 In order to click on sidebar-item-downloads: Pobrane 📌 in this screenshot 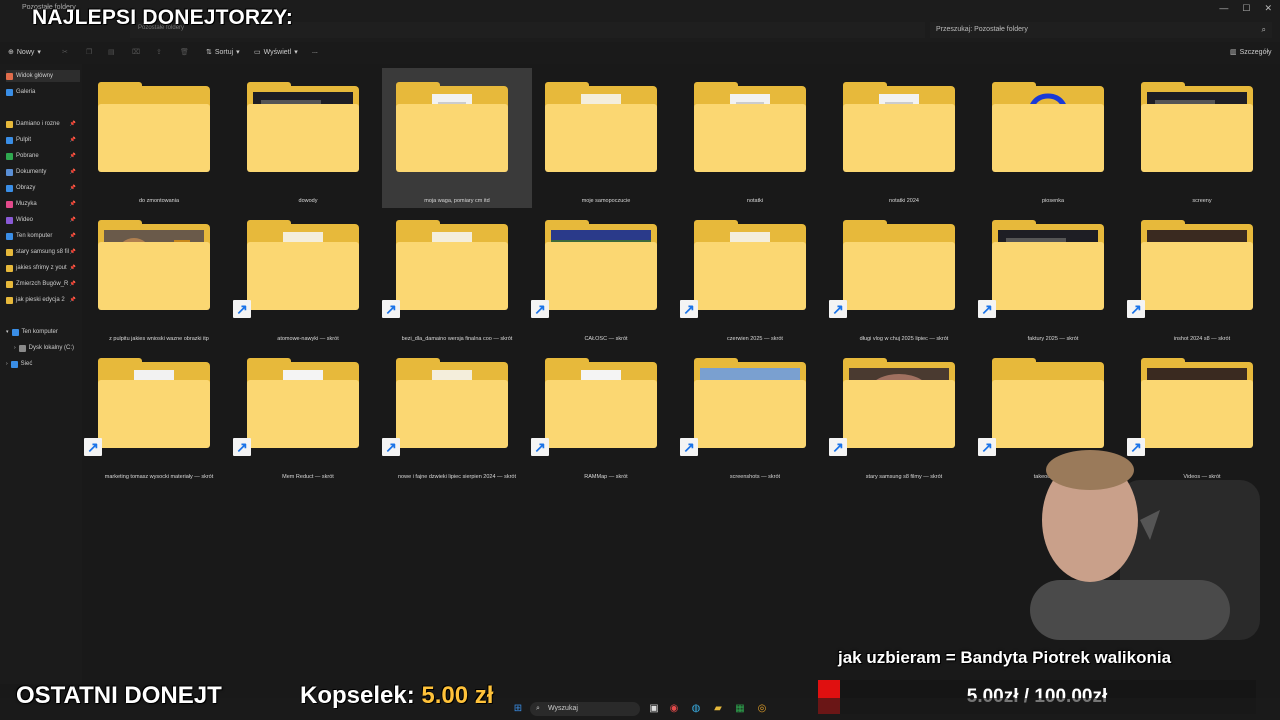, I will do `click(43, 156)`.